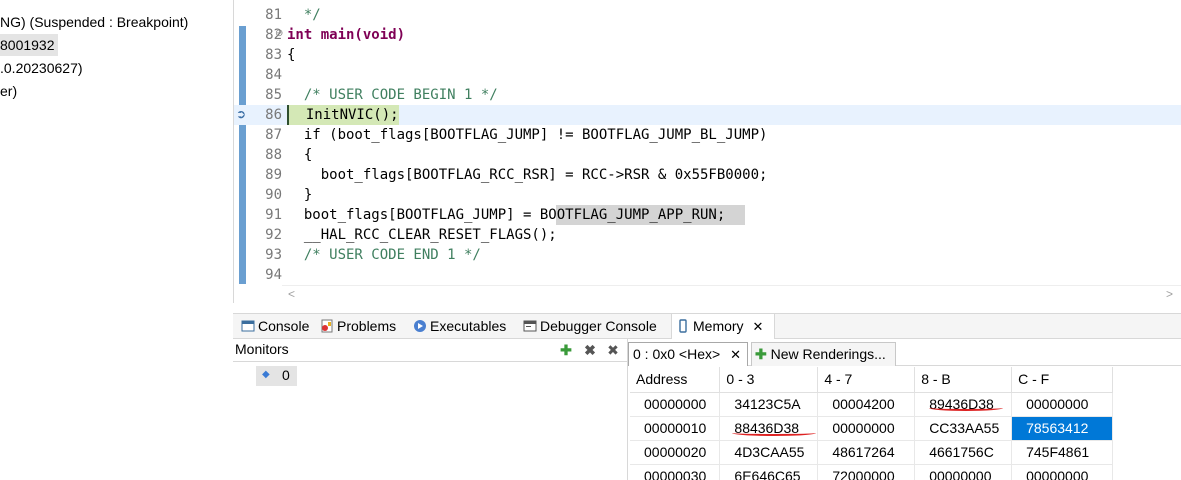  Describe the element at coordinates (675, 452) in the screenshot. I see `address-cell: 00000020` at that location.